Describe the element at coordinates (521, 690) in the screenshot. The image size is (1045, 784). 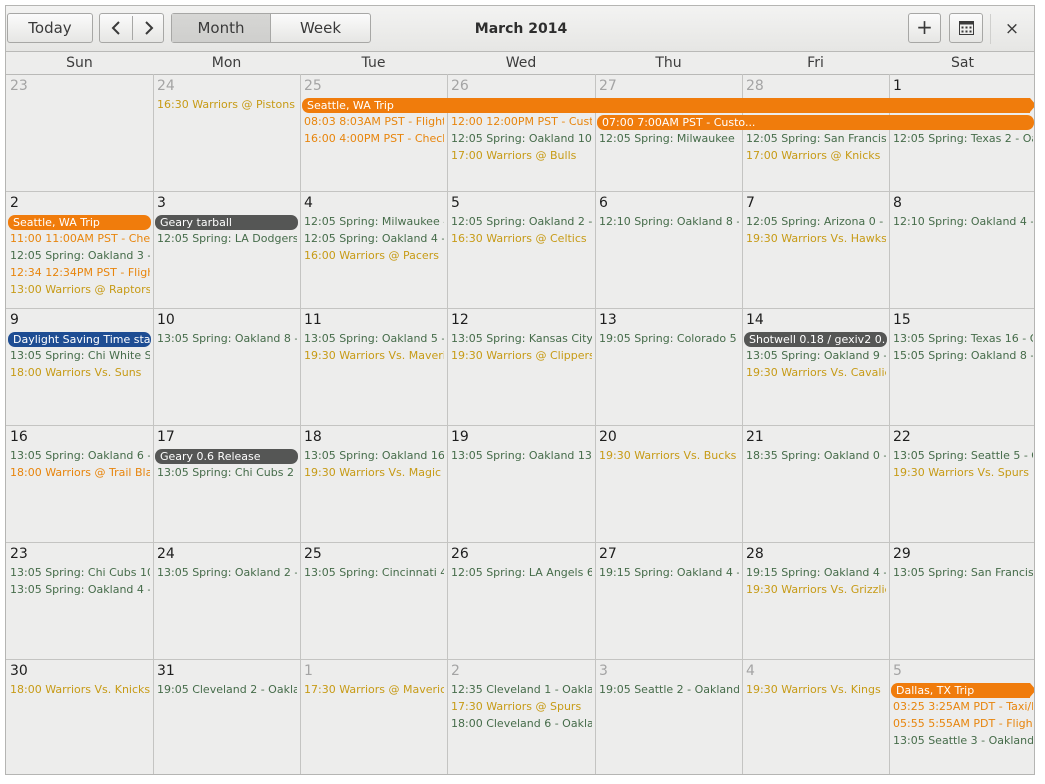
I see `calendar-event: 12:35 Cleveland 1 - Oakland 6` at that location.